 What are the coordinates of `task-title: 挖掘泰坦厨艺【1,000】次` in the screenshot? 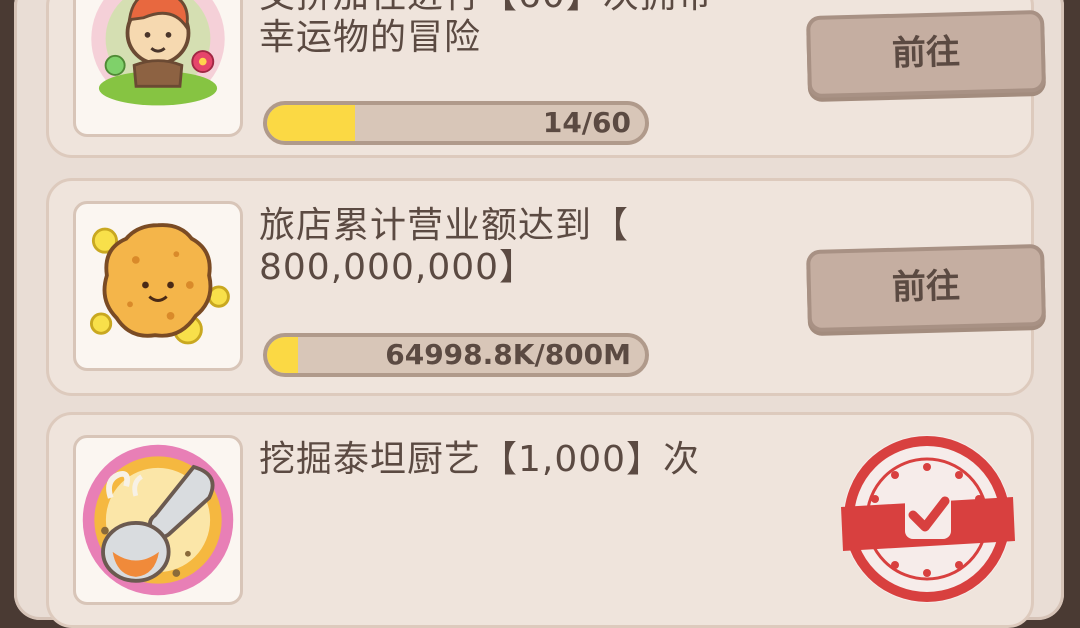 It's located at (519, 460).